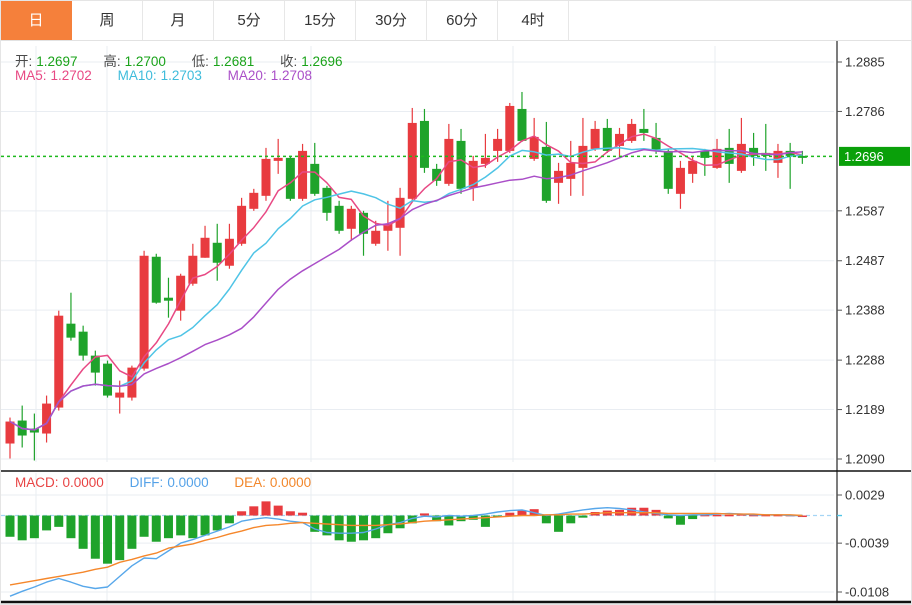 This screenshot has height=605, width=912. I want to click on price-axis-label: 1.2189, so click(865, 409).